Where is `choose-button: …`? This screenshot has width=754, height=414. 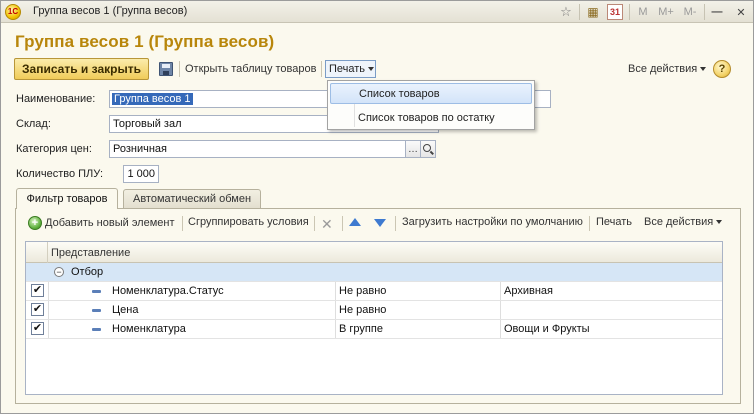
choose-button: … is located at coordinates (413, 149).